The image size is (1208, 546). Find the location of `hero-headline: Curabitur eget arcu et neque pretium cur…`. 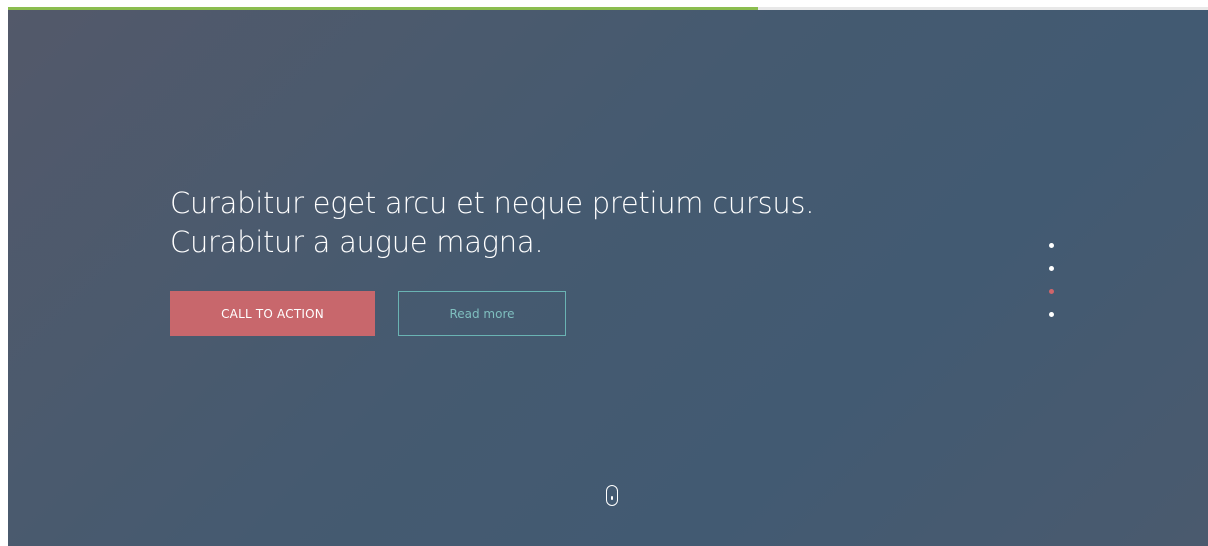

hero-headline: Curabitur eget arcu et neque pretium cur… is located at coordinates (530, 223).